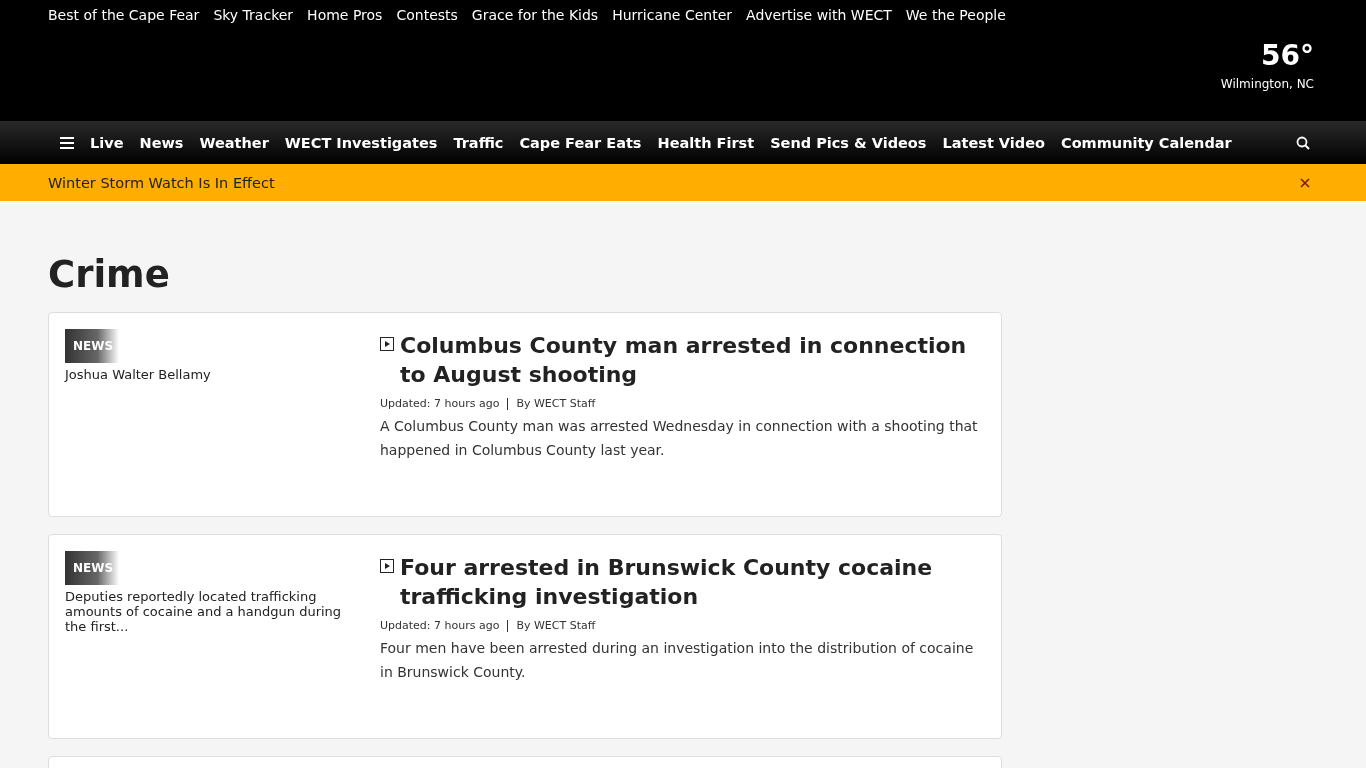 This screenshot has width=1366, height=768. Describe the element at coordinates (679, 438) in the screenshot. I see `story-summary: A Columbus County man was arrested Wednesday in connection with a shooting that happened in Columbus County last year.` at that location.